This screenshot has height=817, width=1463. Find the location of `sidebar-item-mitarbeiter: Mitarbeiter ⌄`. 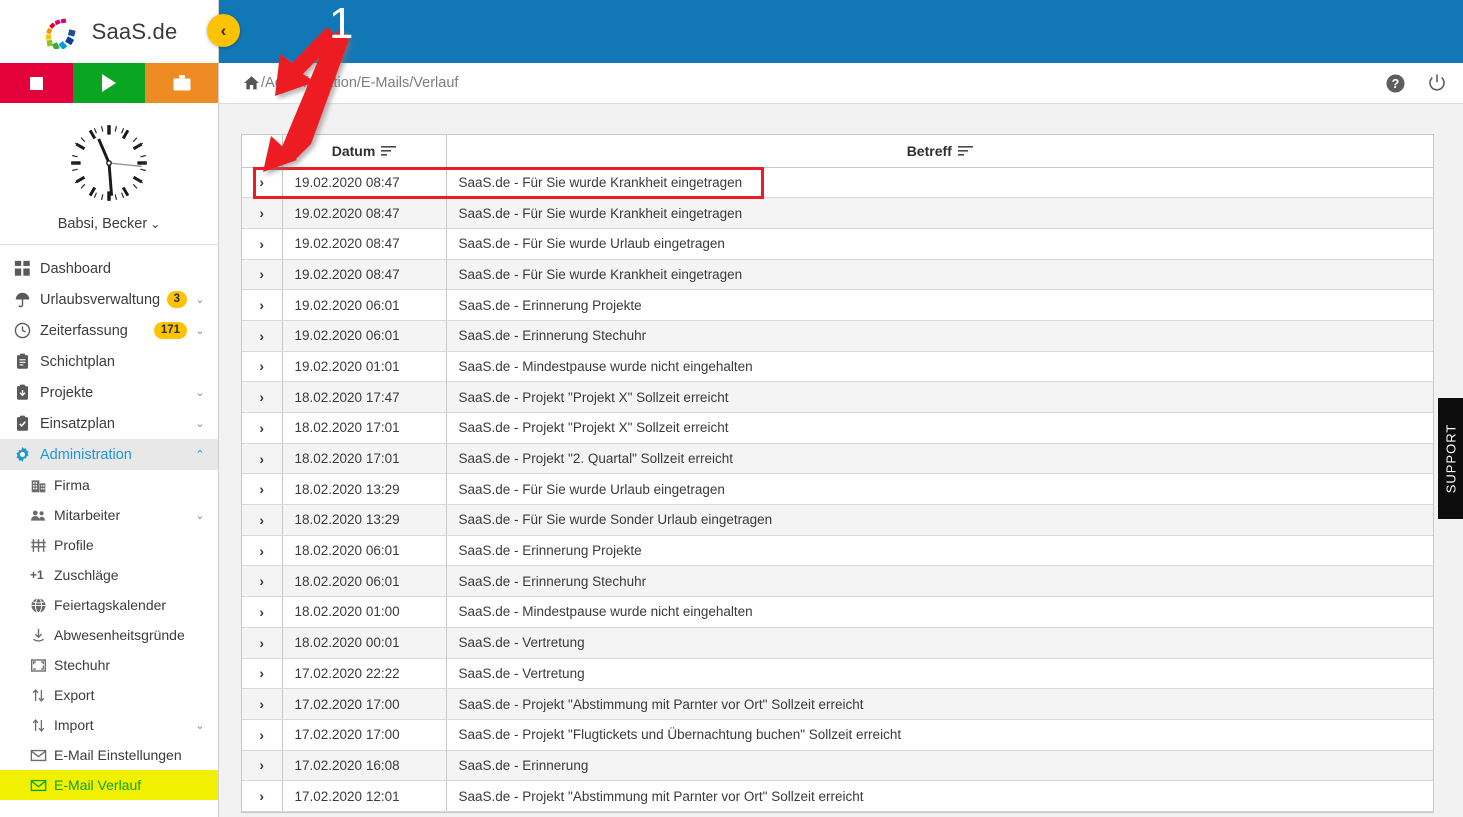

sidebar-item-mitarbeiter: Mitarbeiter ⌄ is located at coordinates (109, 515).